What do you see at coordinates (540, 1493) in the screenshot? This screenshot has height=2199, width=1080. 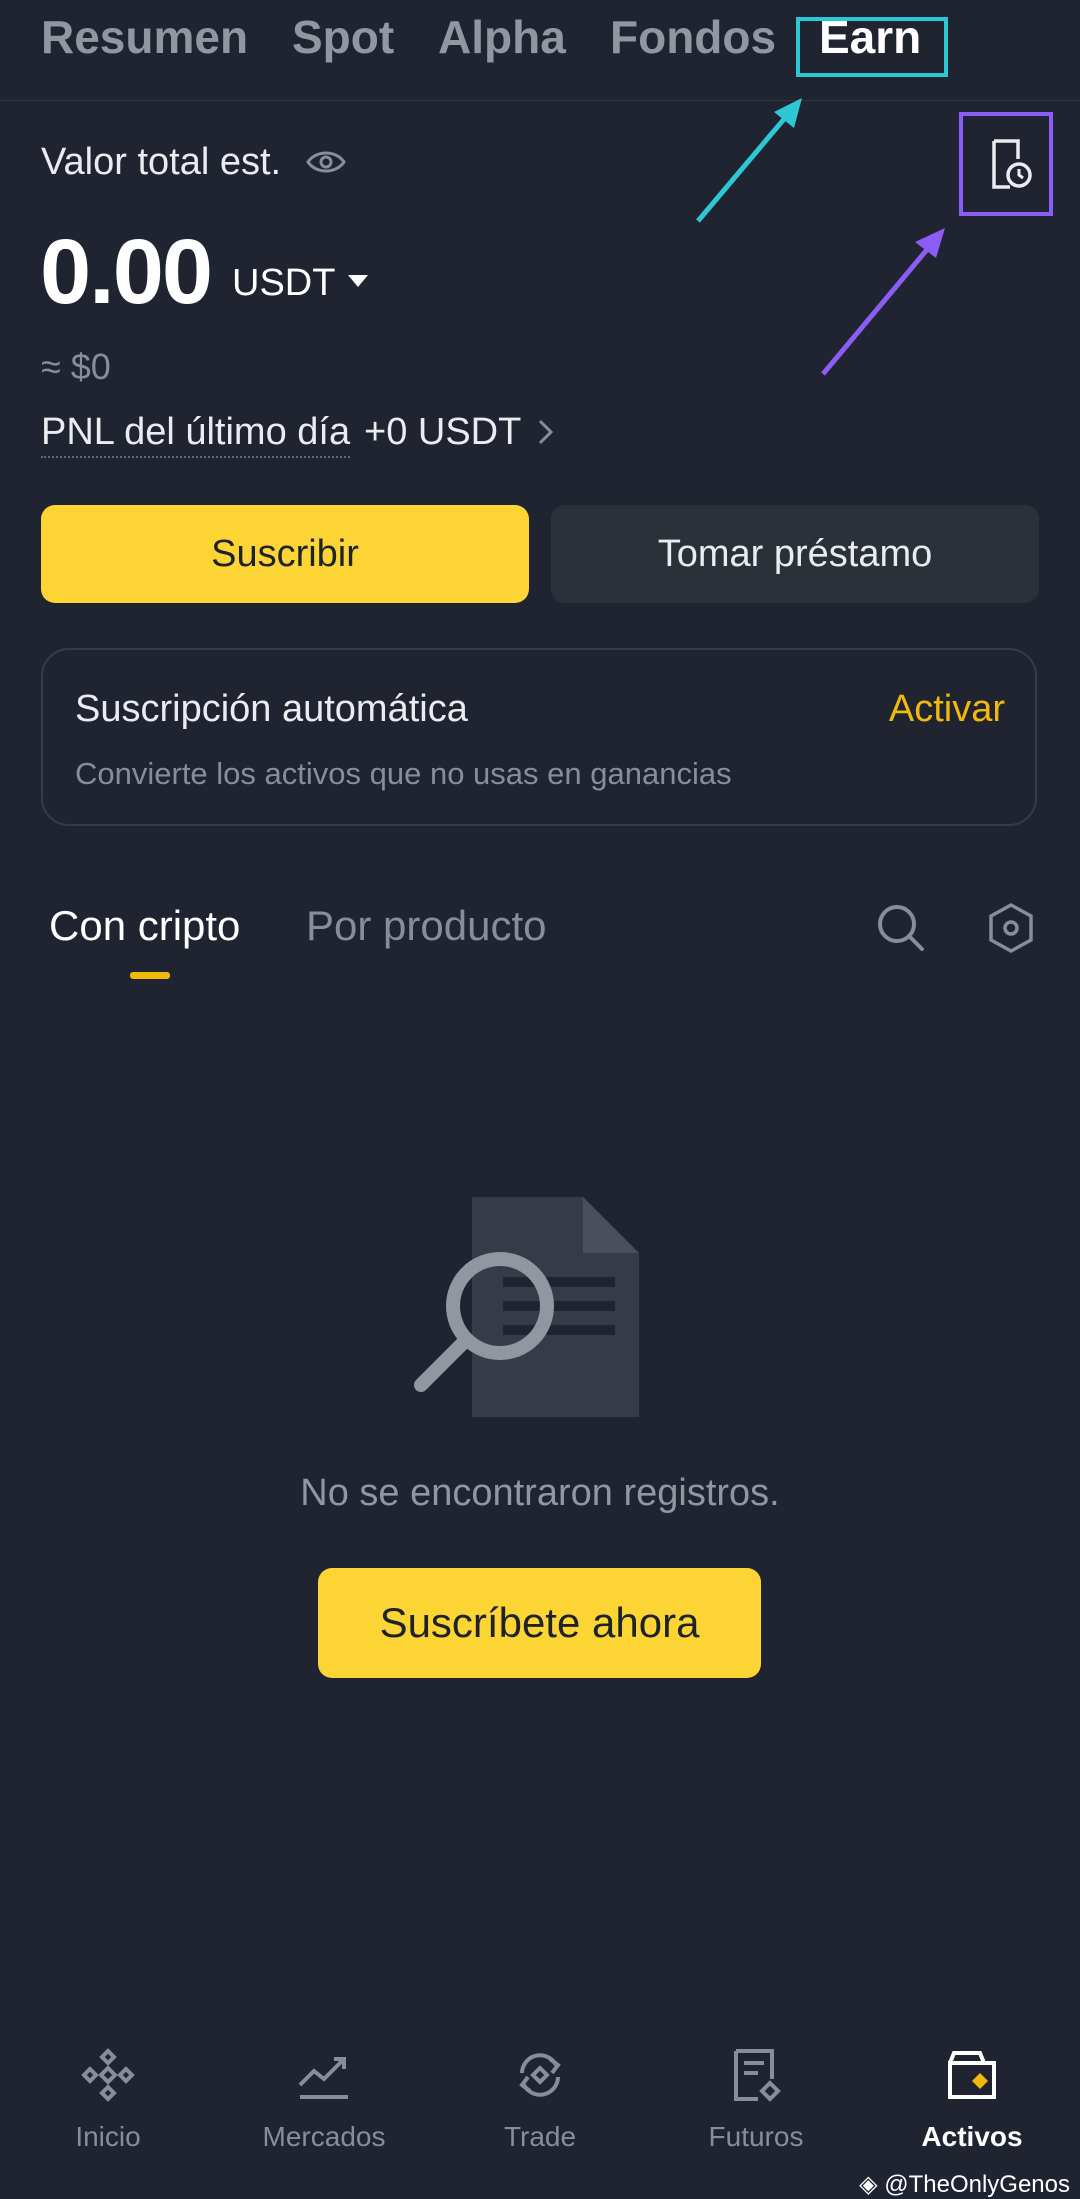 I see `empty-state-message: No se encontraron registros.` at bounding box center [540, 1493].